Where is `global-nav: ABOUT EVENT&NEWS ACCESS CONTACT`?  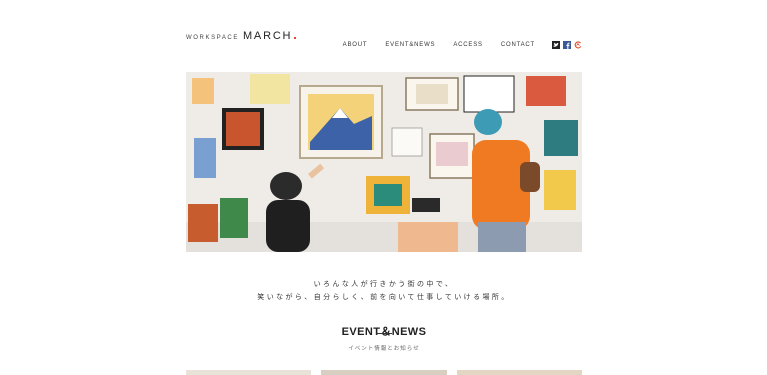
global-nav: ABOUT EVENT&NEWS ACCESS CONTACT is located at coordinates (462, 45).